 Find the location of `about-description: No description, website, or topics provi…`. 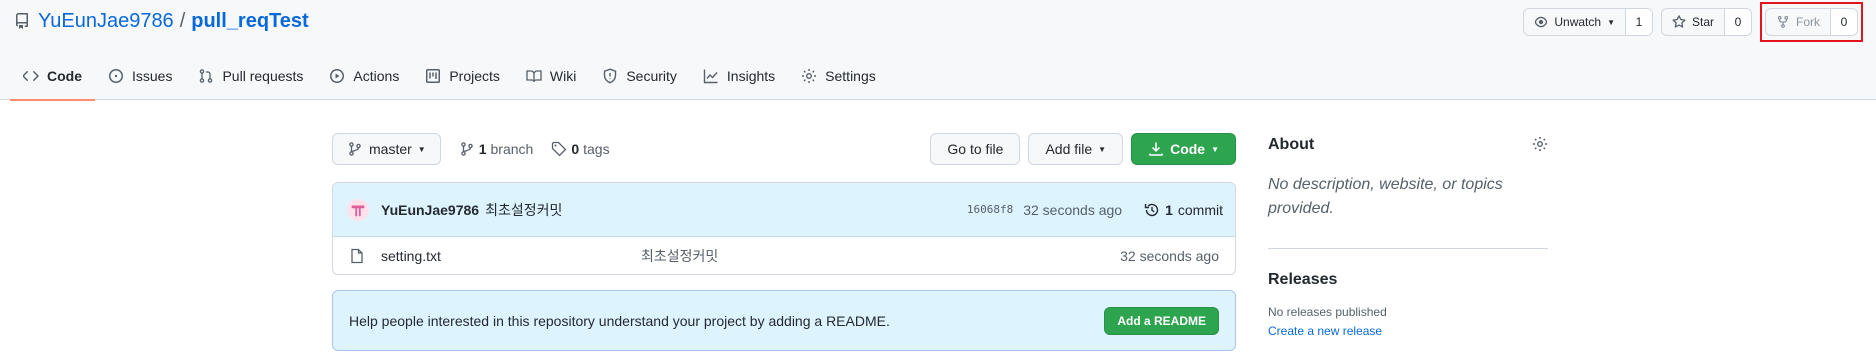

about-description: No description, website, or topics provi… is located at coordinates (1385, 196).